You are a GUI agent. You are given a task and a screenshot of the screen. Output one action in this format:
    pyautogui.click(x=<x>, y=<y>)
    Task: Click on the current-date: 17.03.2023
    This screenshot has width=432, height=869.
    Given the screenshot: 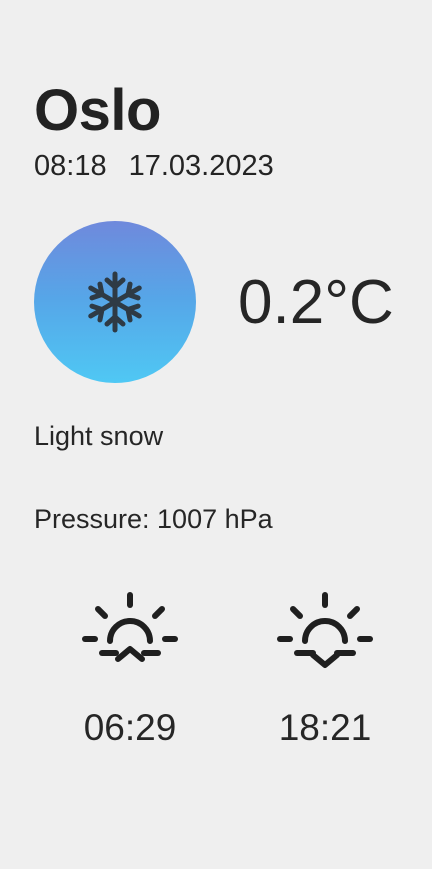 What is the action you would take?
    pyautogui.click(x=201, y=166)
    